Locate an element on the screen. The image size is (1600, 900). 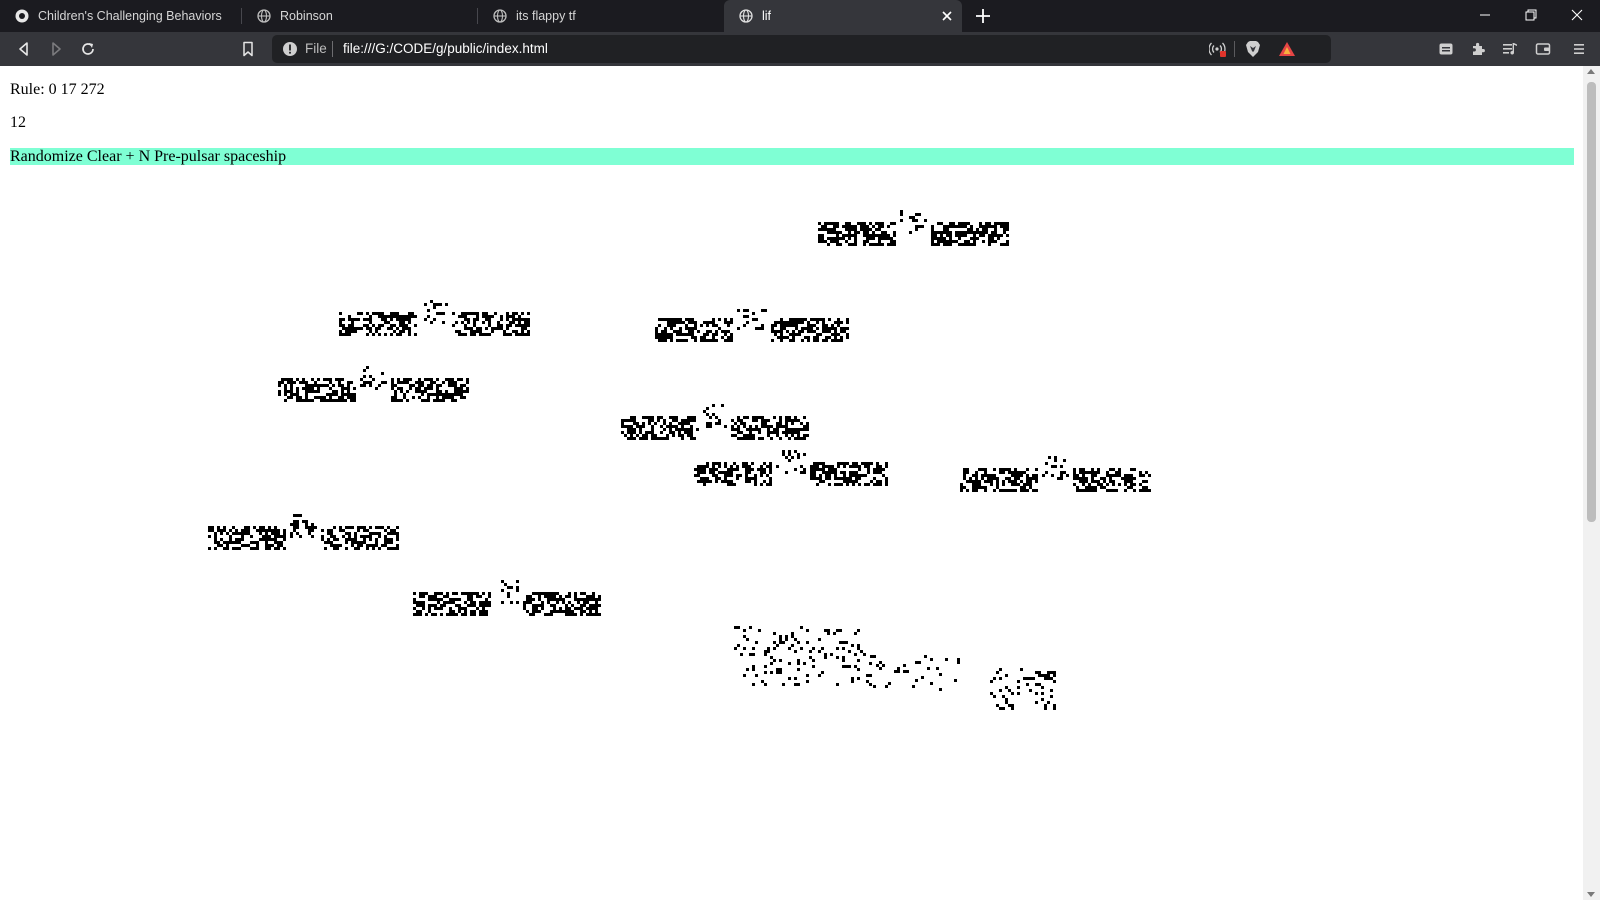
forward-icon is located at coordinates (56, 49).